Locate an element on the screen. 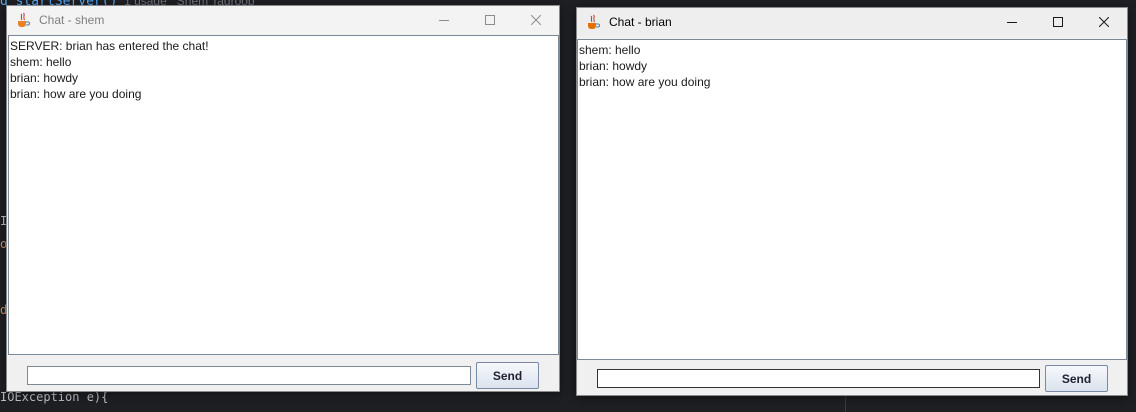 The height and width of the screenshot is (412, 1136). ide-divider is located at coordinates (845, 404).